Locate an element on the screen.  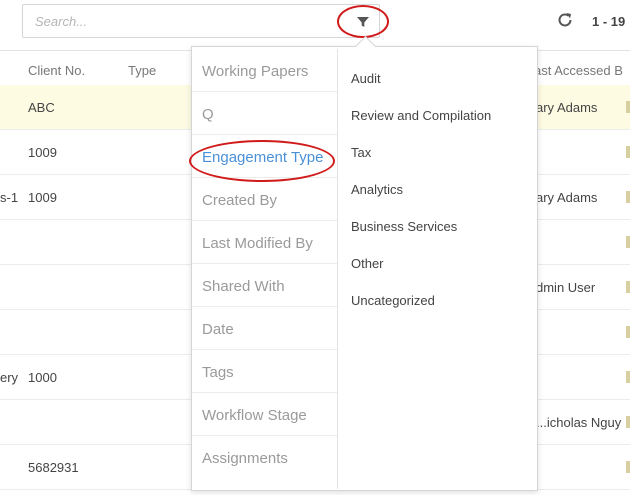
filter-option-analytics: Analytics is located at coordinates (377, 189).